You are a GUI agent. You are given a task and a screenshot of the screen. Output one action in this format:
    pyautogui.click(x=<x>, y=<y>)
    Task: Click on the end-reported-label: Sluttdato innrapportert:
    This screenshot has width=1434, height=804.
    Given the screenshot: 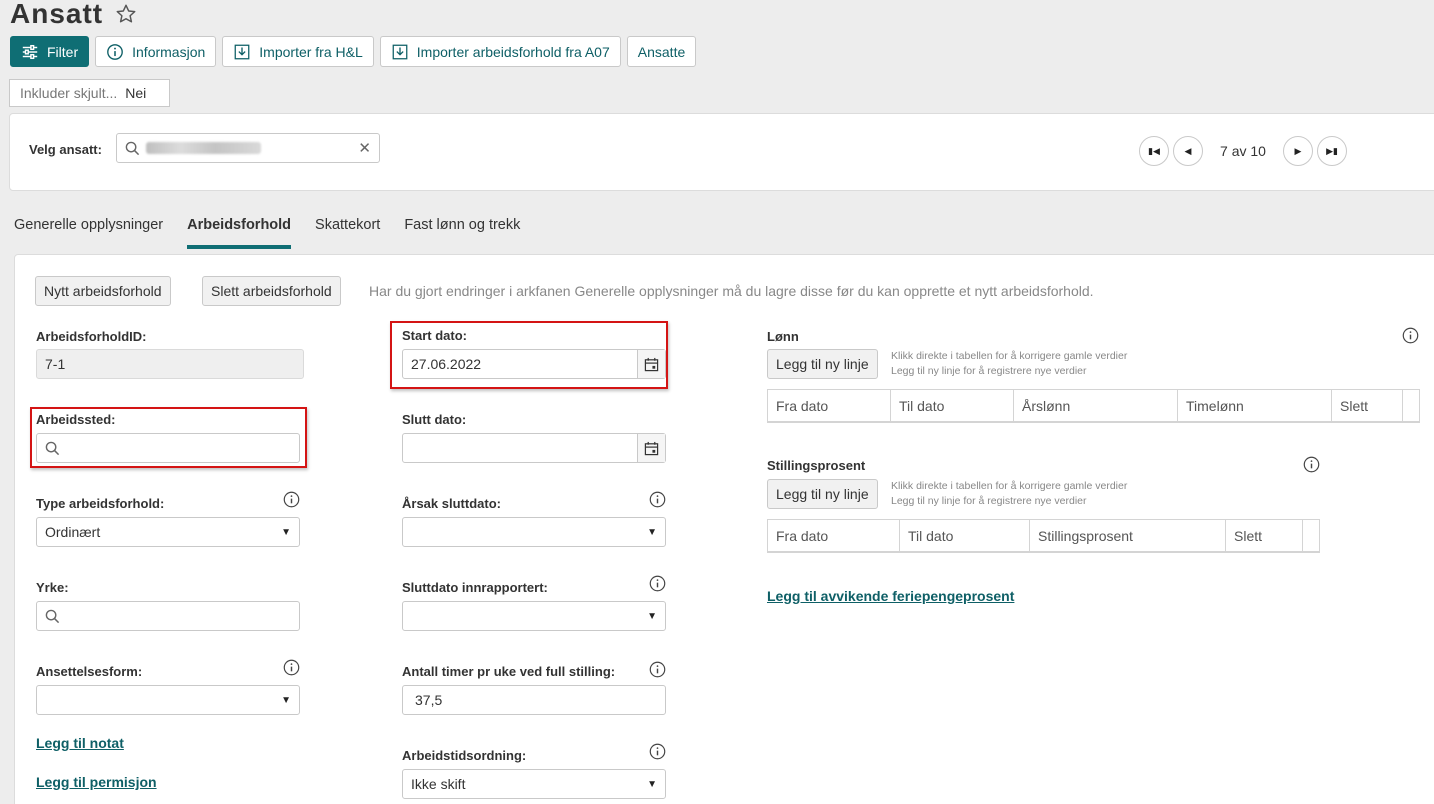 What is the action you would take?
    pyautogui.click(x=475, y=587)
    